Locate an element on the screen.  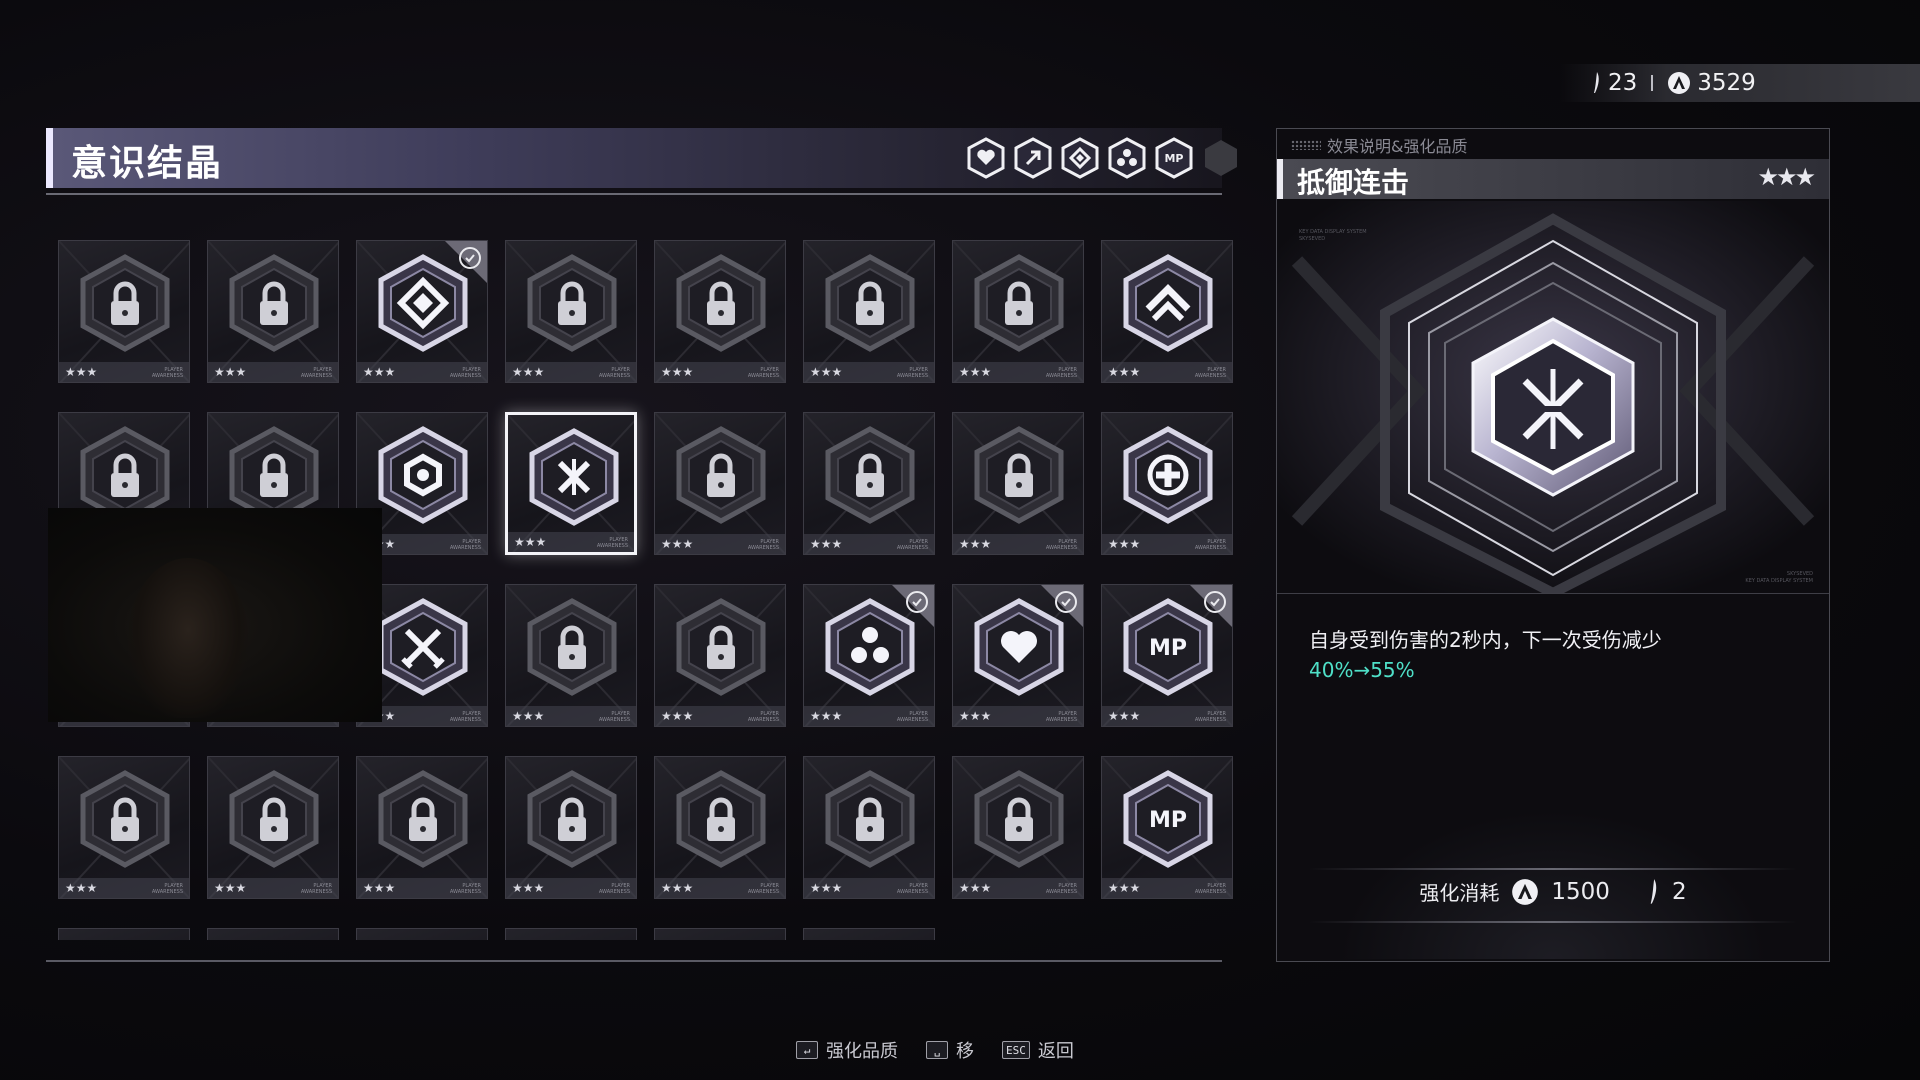
hint-move: ␣ 移 is located at coordinates (950, 1050).